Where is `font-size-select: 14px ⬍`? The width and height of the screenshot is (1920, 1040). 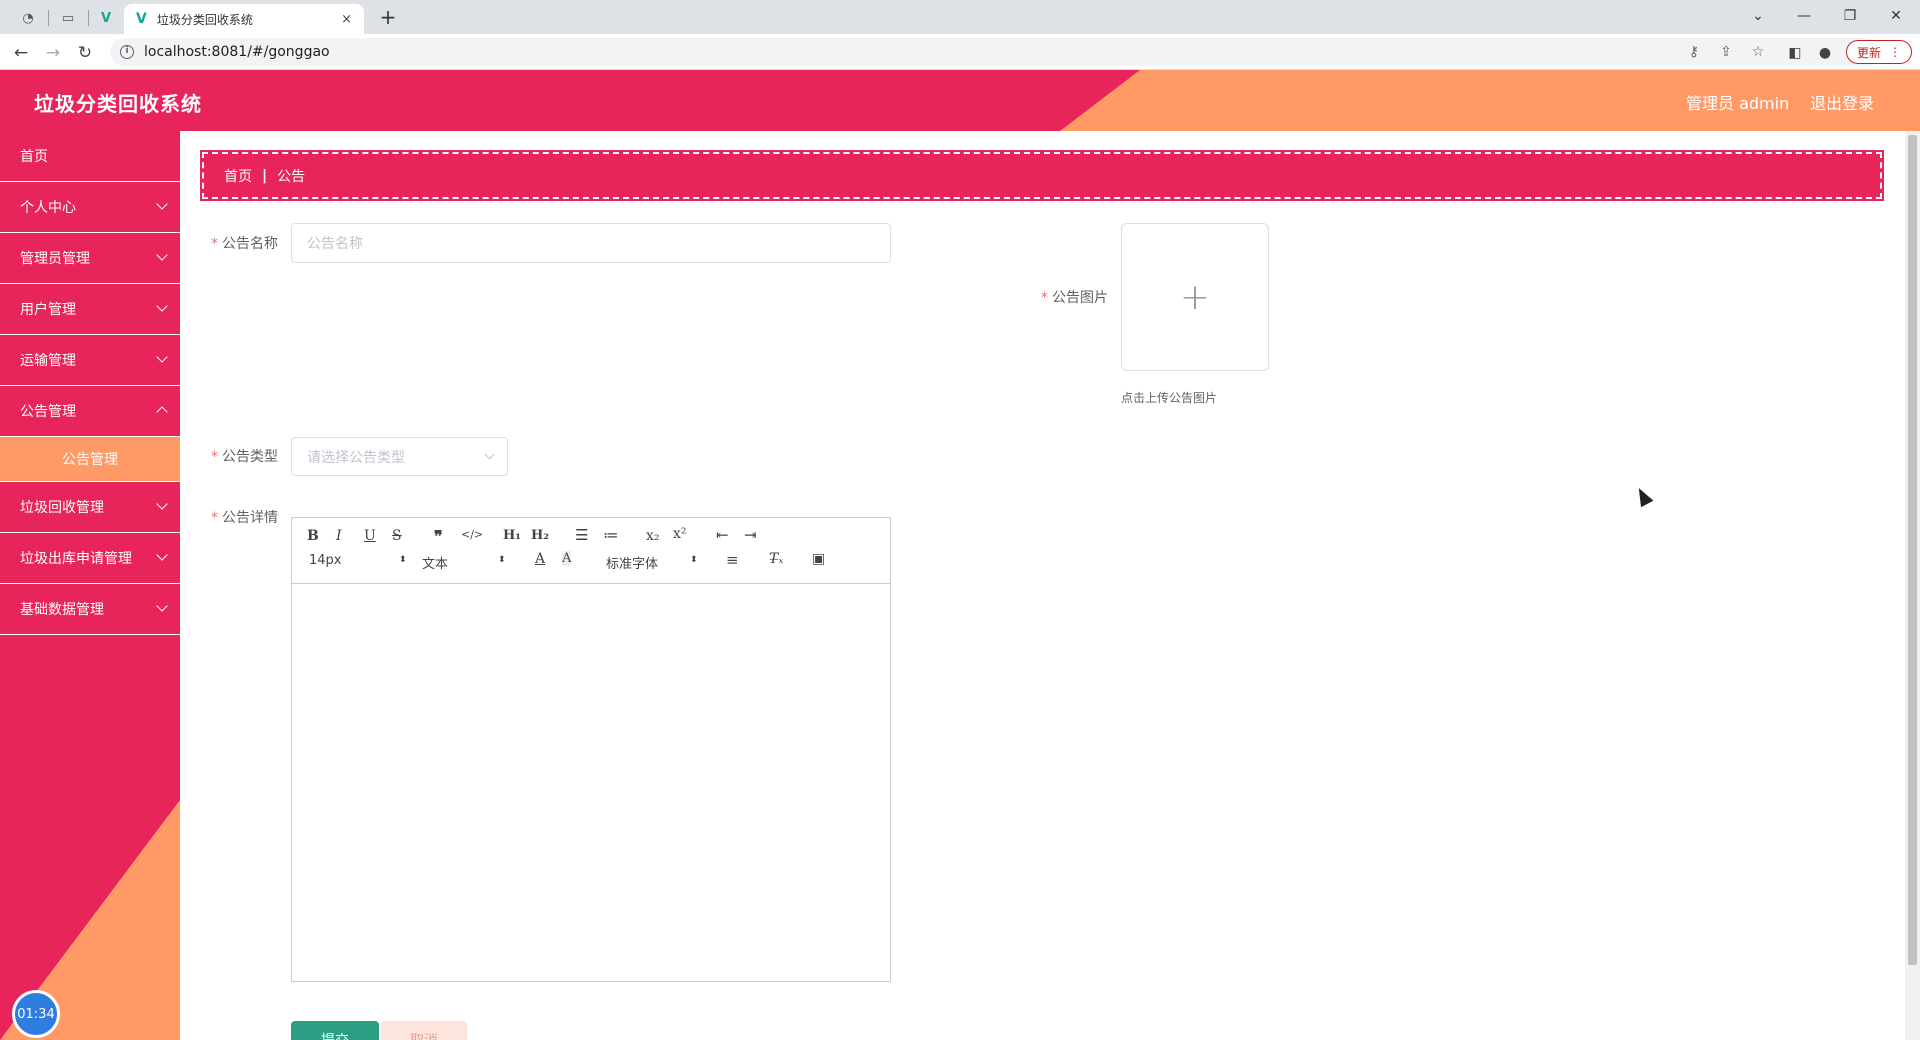
font-size-select: 14px ⬍ is located at coordinates (358, 560).